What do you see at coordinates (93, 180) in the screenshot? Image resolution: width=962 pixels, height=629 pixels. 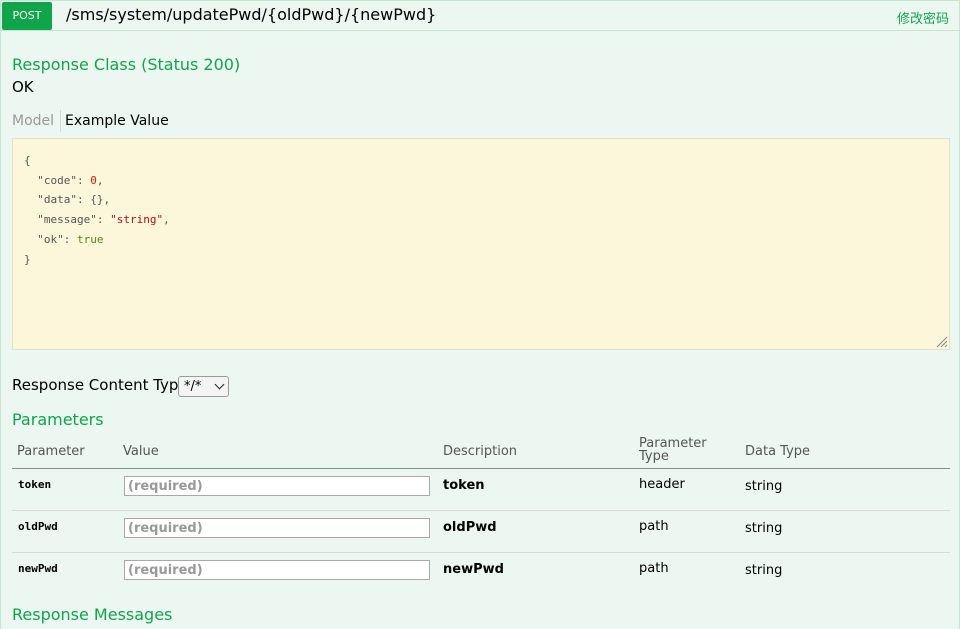 I see `json-value: 0` at bounding box center [93, 180].